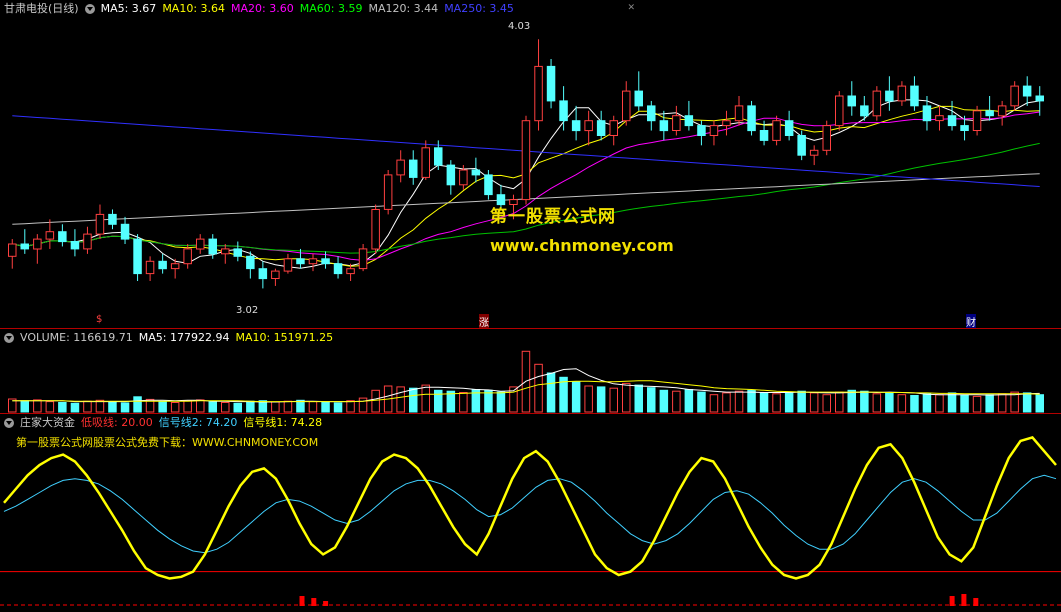  Describe the element at coordinates (89, 9) in the screenshot. I see `indicator-menu-icon` at that location.